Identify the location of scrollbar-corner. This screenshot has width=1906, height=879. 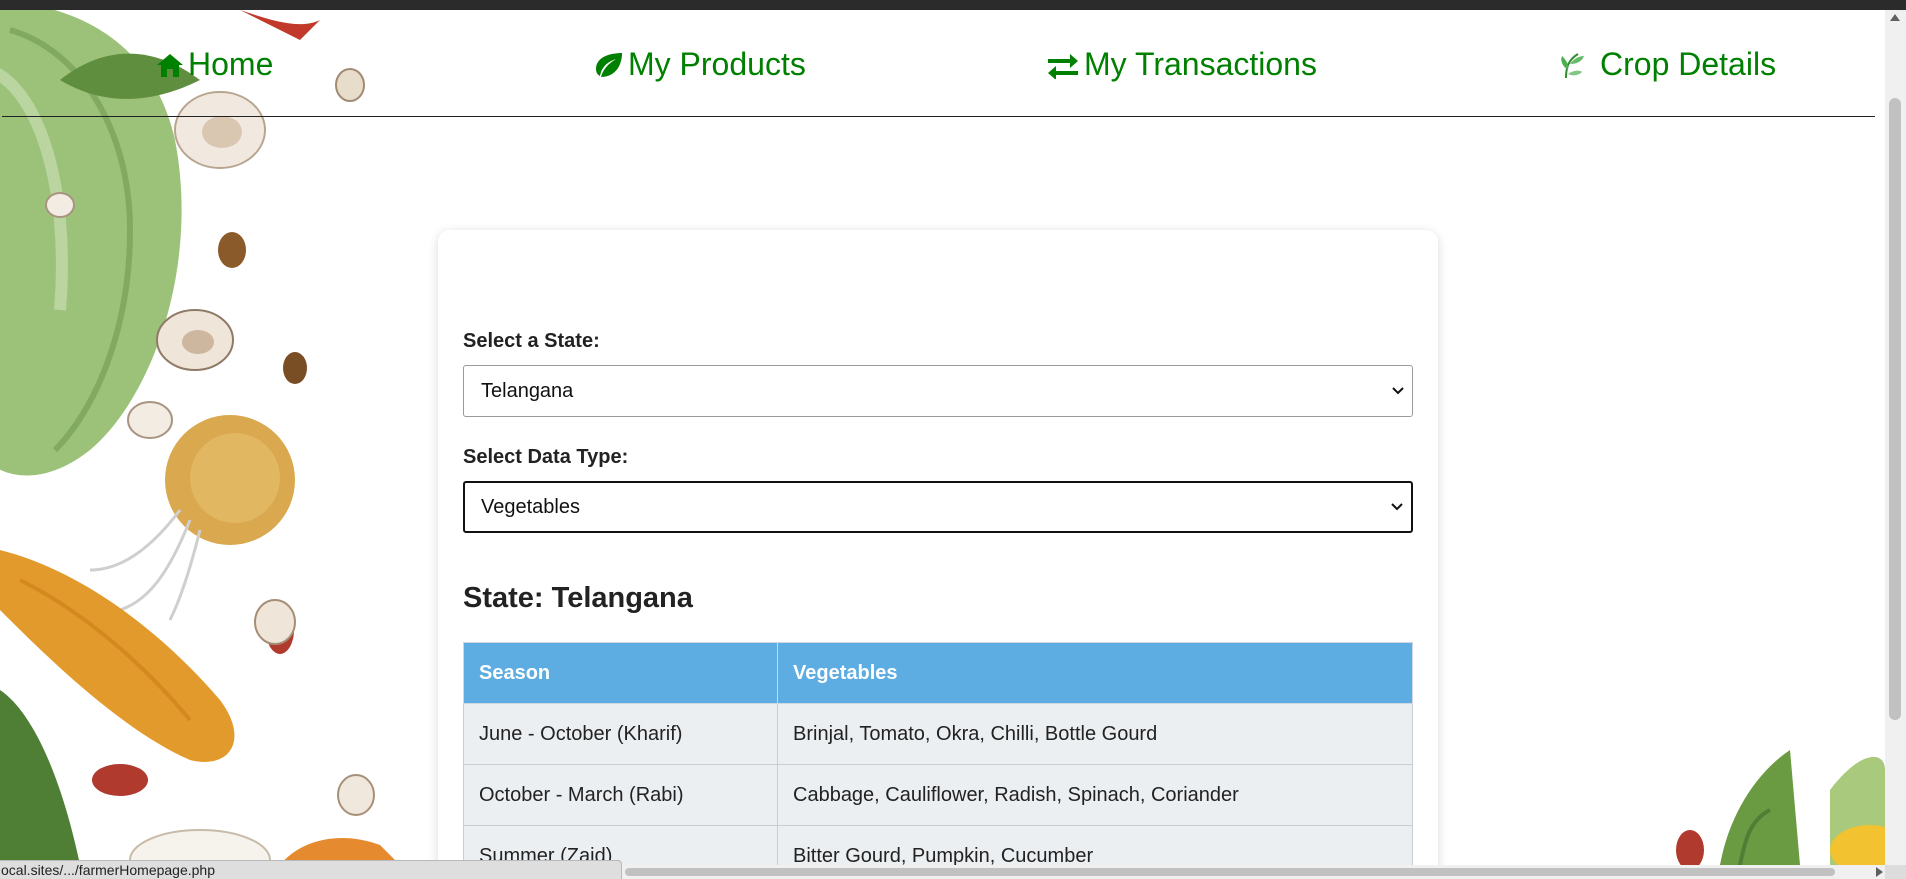
(1895, 872).